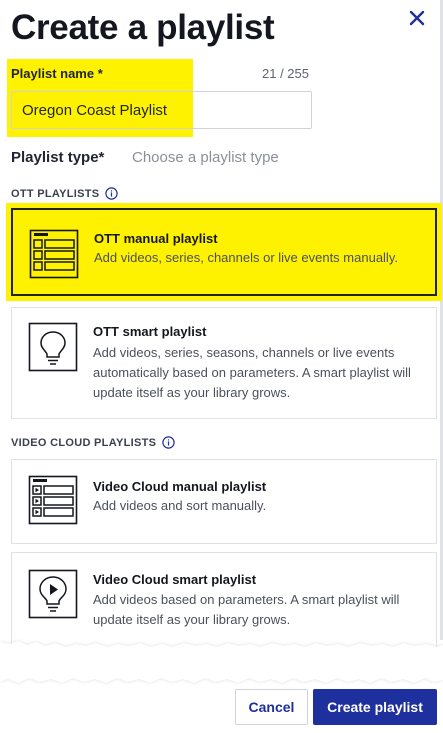 Image resolution: width=443 pixels, height=733 pixels. I want to click on character-counter: 21 / 255, so click(285, 73).